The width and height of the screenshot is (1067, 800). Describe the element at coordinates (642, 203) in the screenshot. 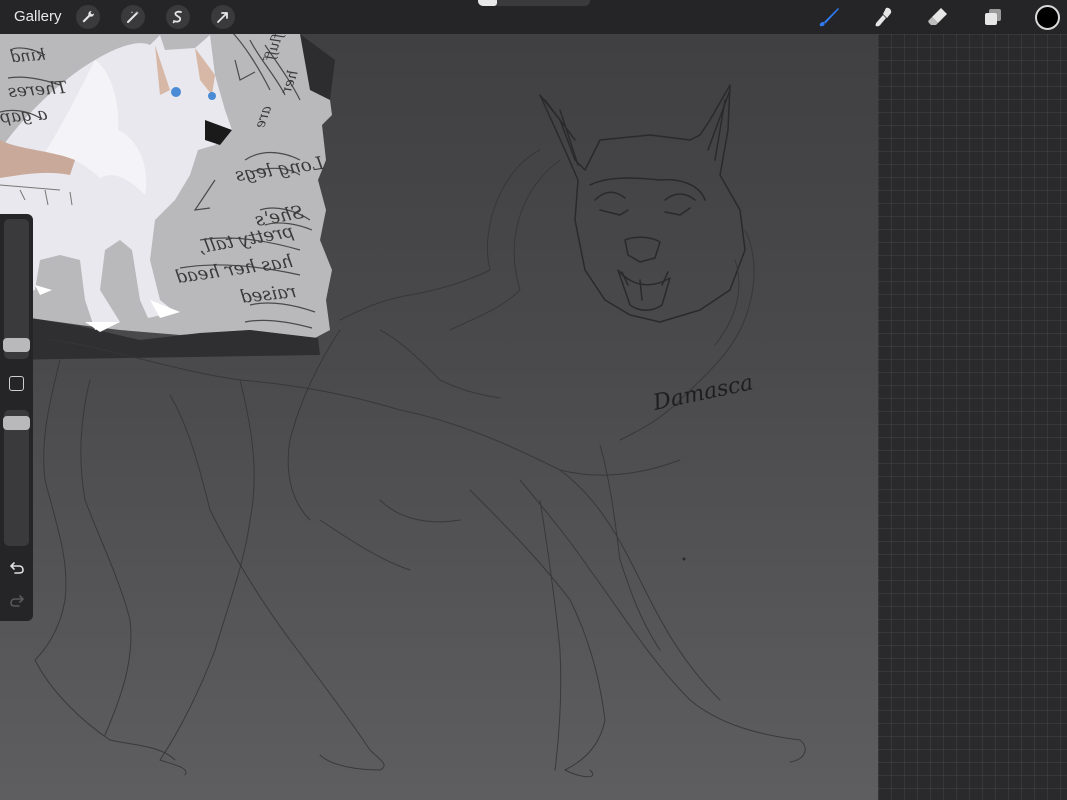

I see `wolf-sketch` at that location.